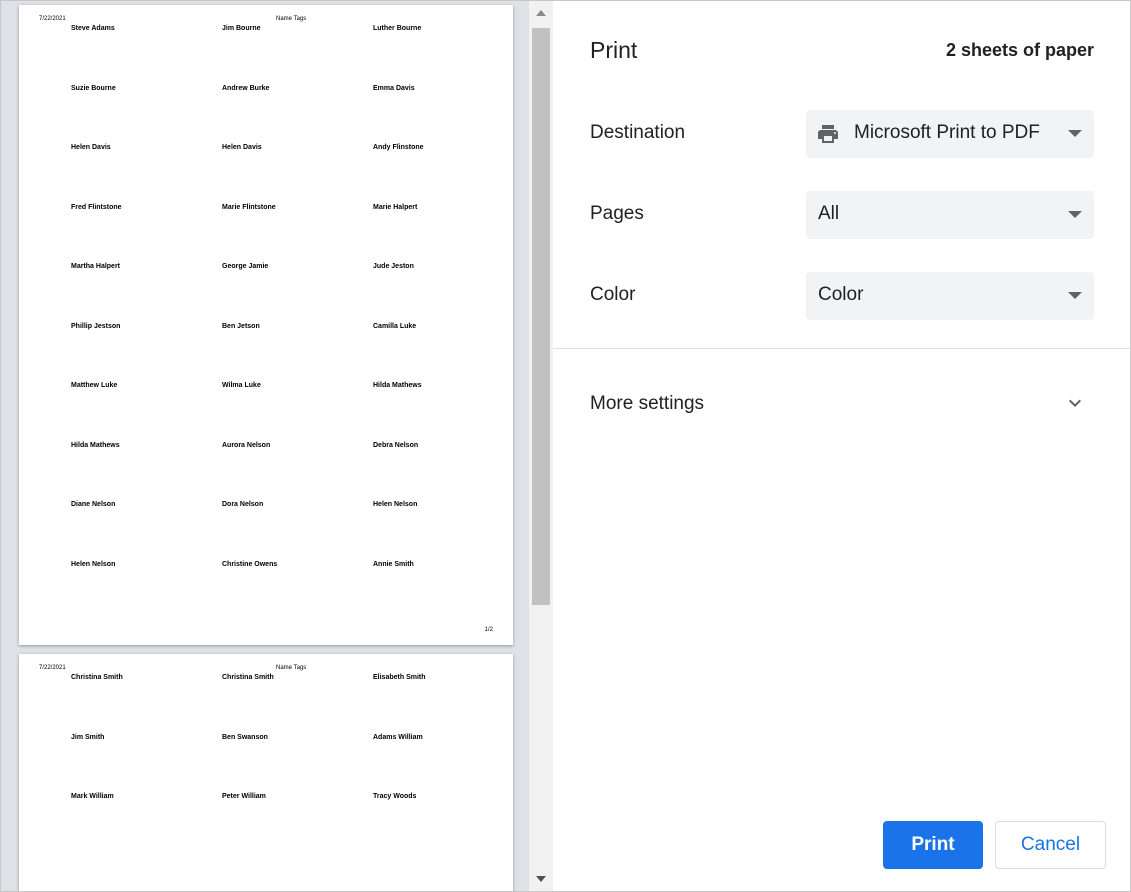 The image size is (1131, 892). I want to click on destination-select: Microsoft Print to PDF, so click(950, 134).